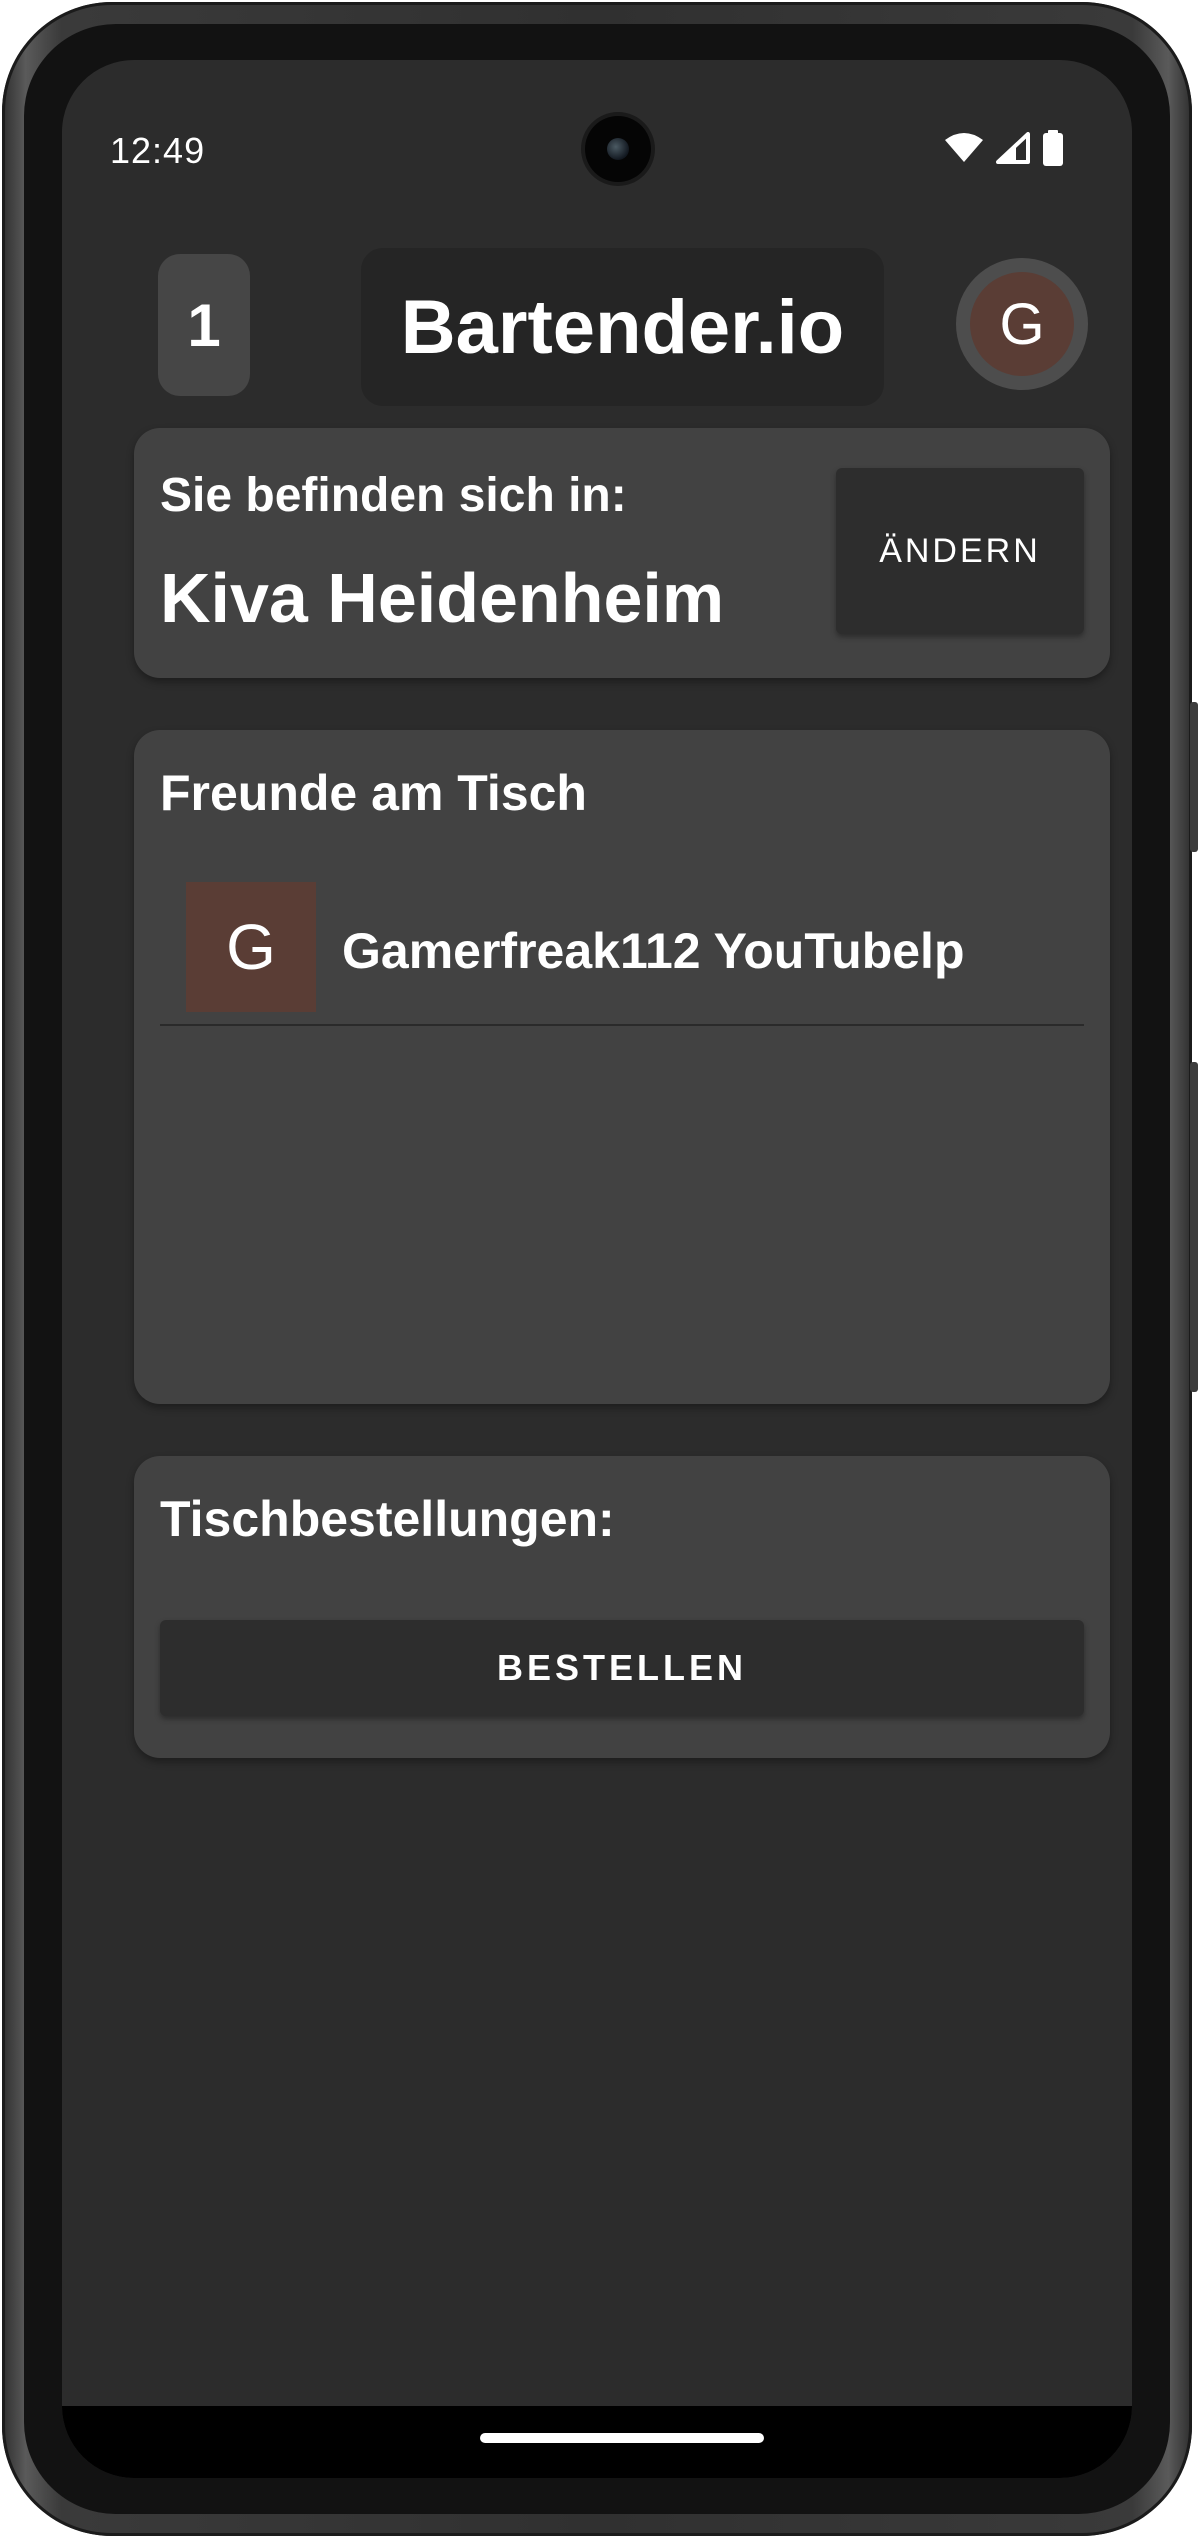 This screenshot has height=2541, width=1200. I want to click on status-bar: 12:49, so click(597, 125).